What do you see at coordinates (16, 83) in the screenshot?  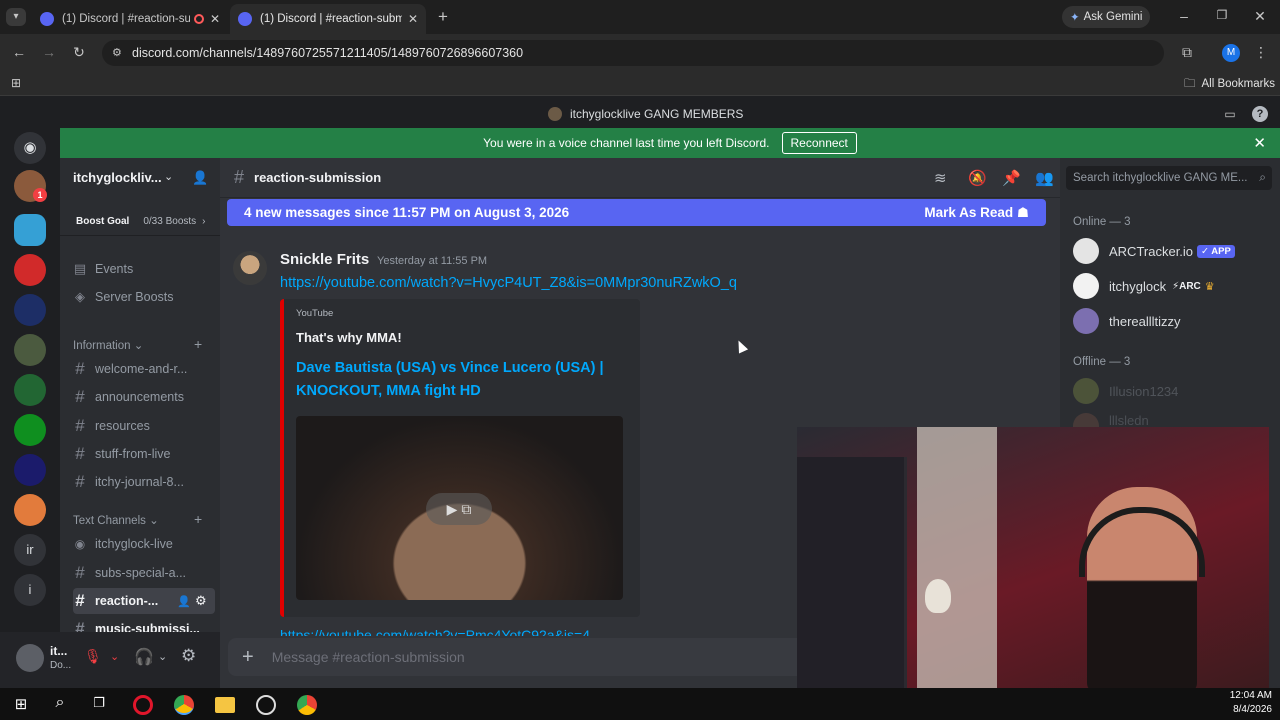 I see `apps-grid-icon: ⊞` at bounding box center [16, 83].